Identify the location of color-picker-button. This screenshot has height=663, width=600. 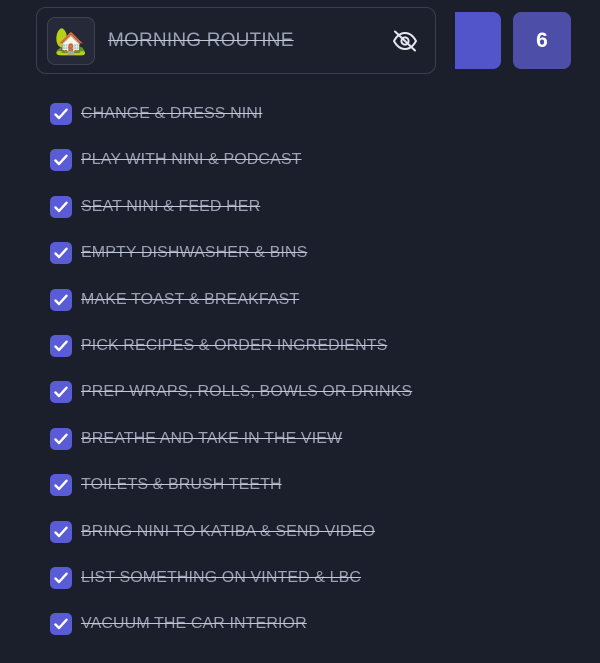
(478, 40).